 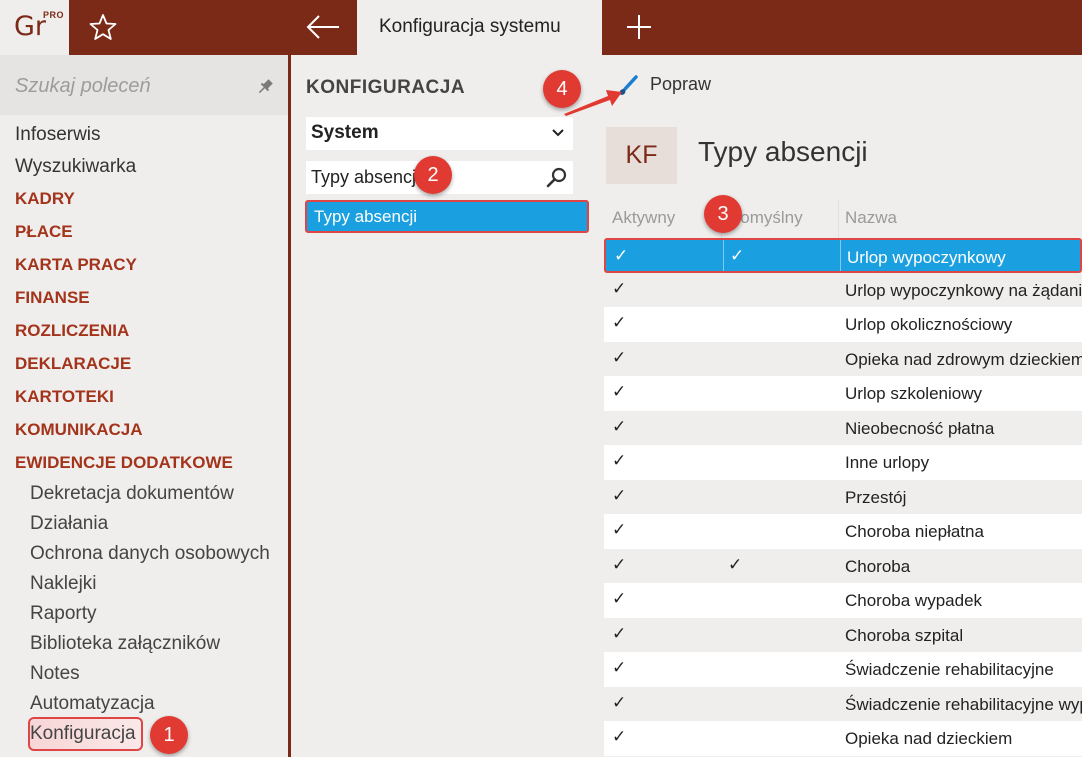 What do you see at coordinates (963, 290) in the screenshot?
I see `row-name: Urlop wypoczynkowy na żądanie` at bounding box center [963, 290].